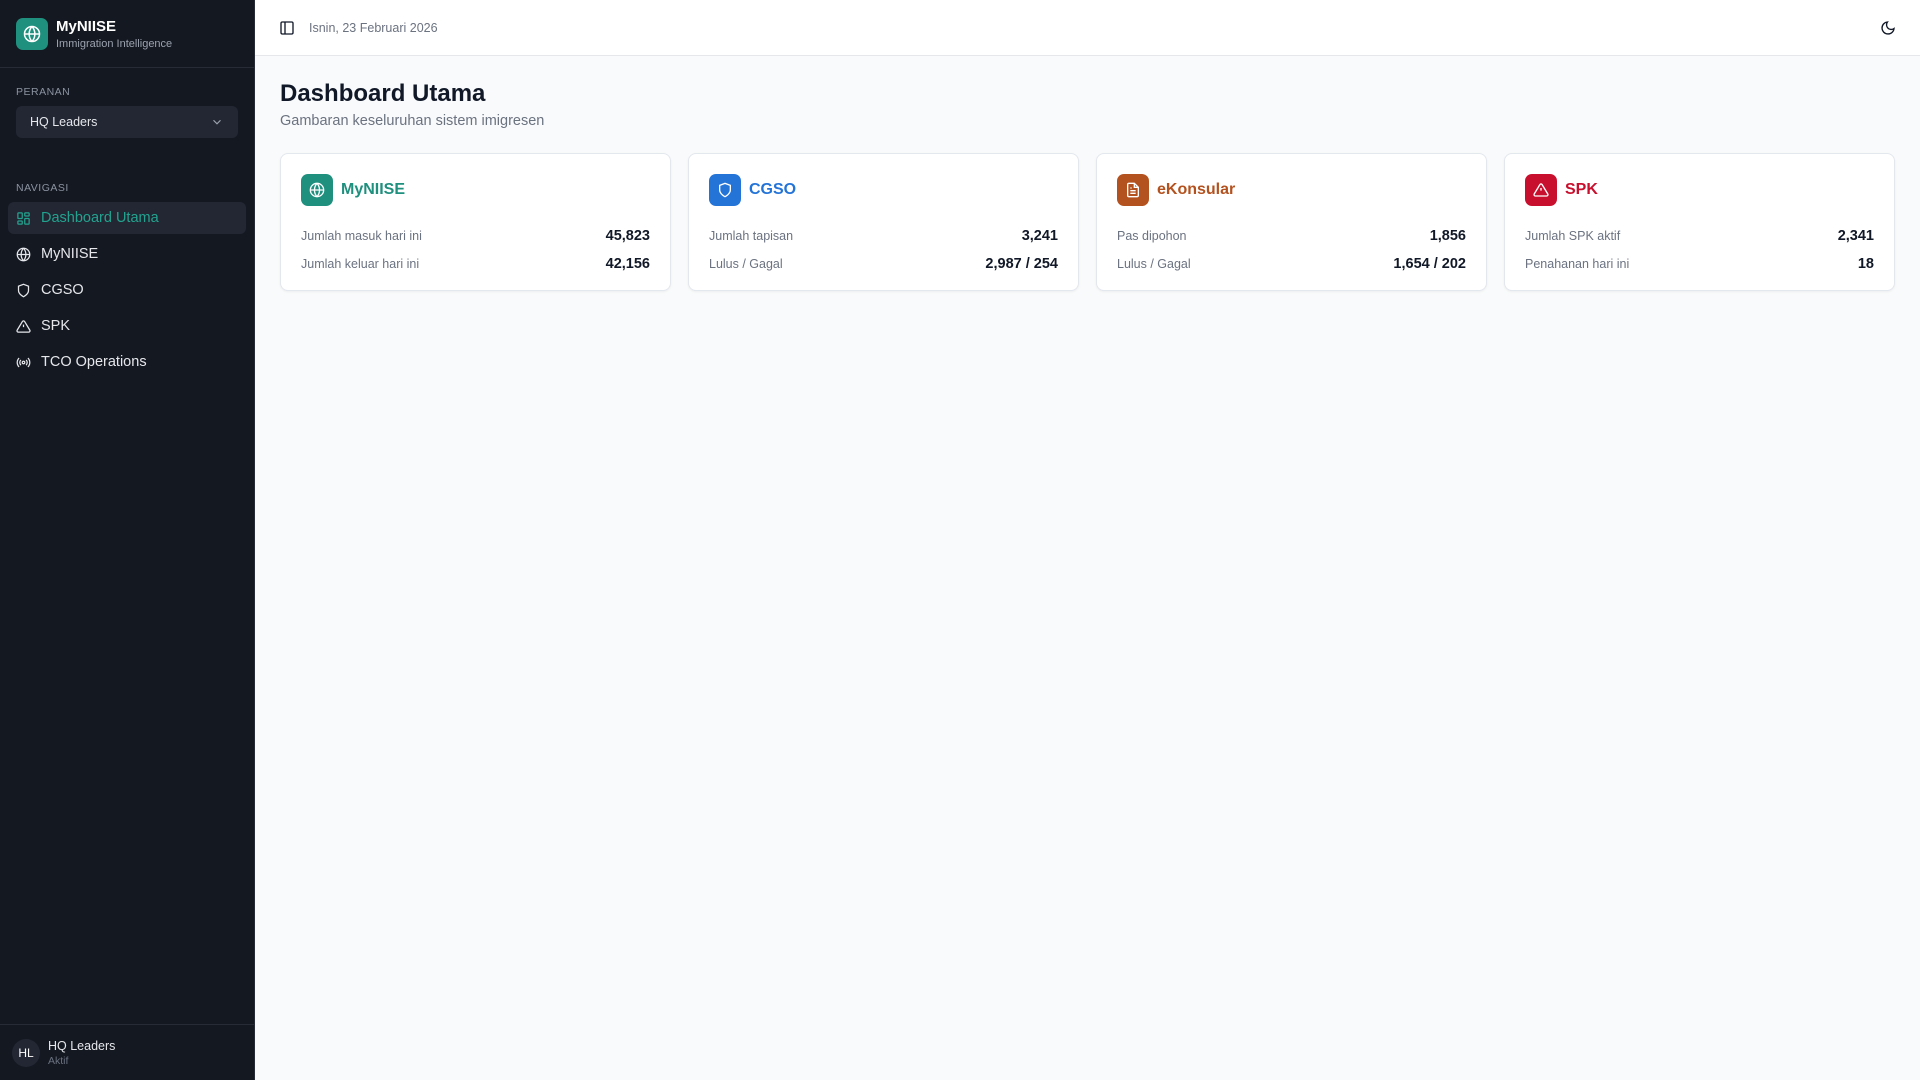 The image size is (1920, 1080). I want to click on user-profile: HL HQ Leaders Aktif, so click(127, 1052).